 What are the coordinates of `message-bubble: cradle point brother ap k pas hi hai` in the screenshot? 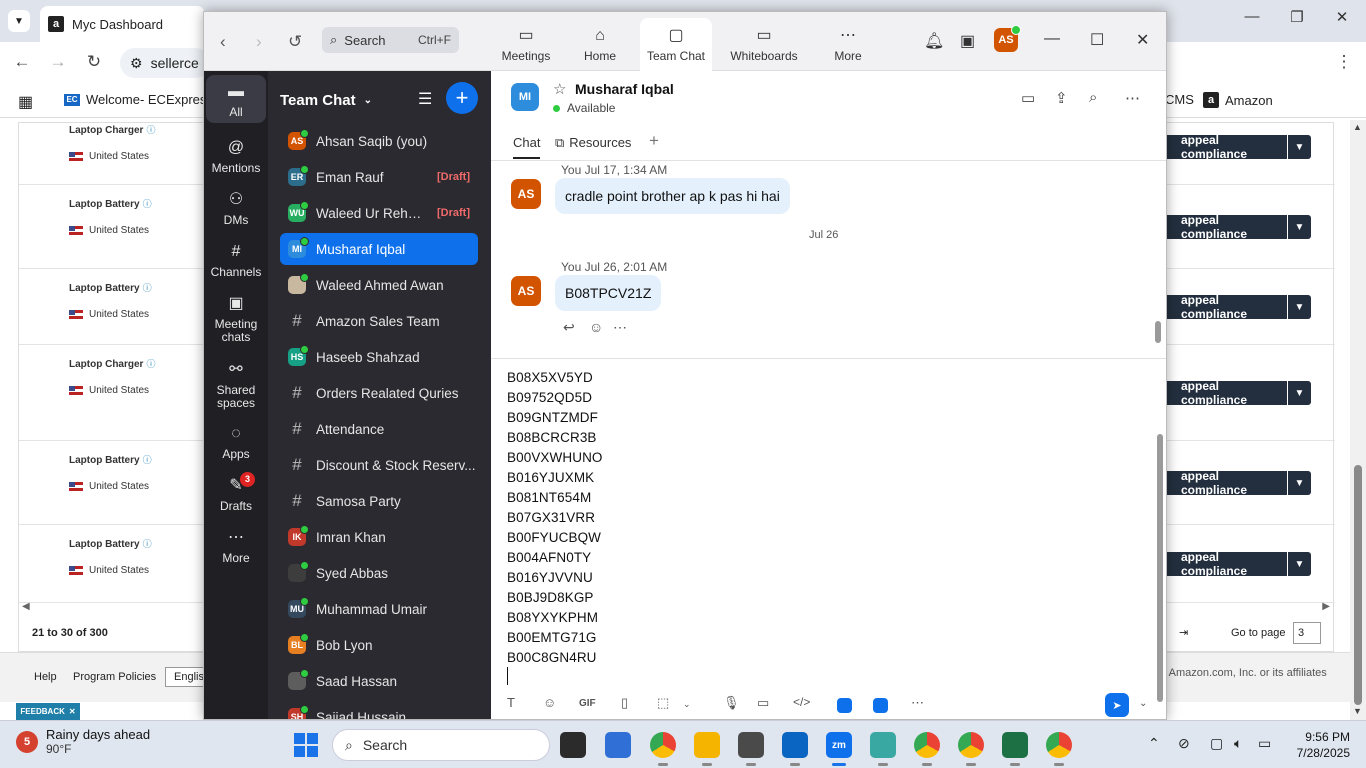 It's located at (672, 196).